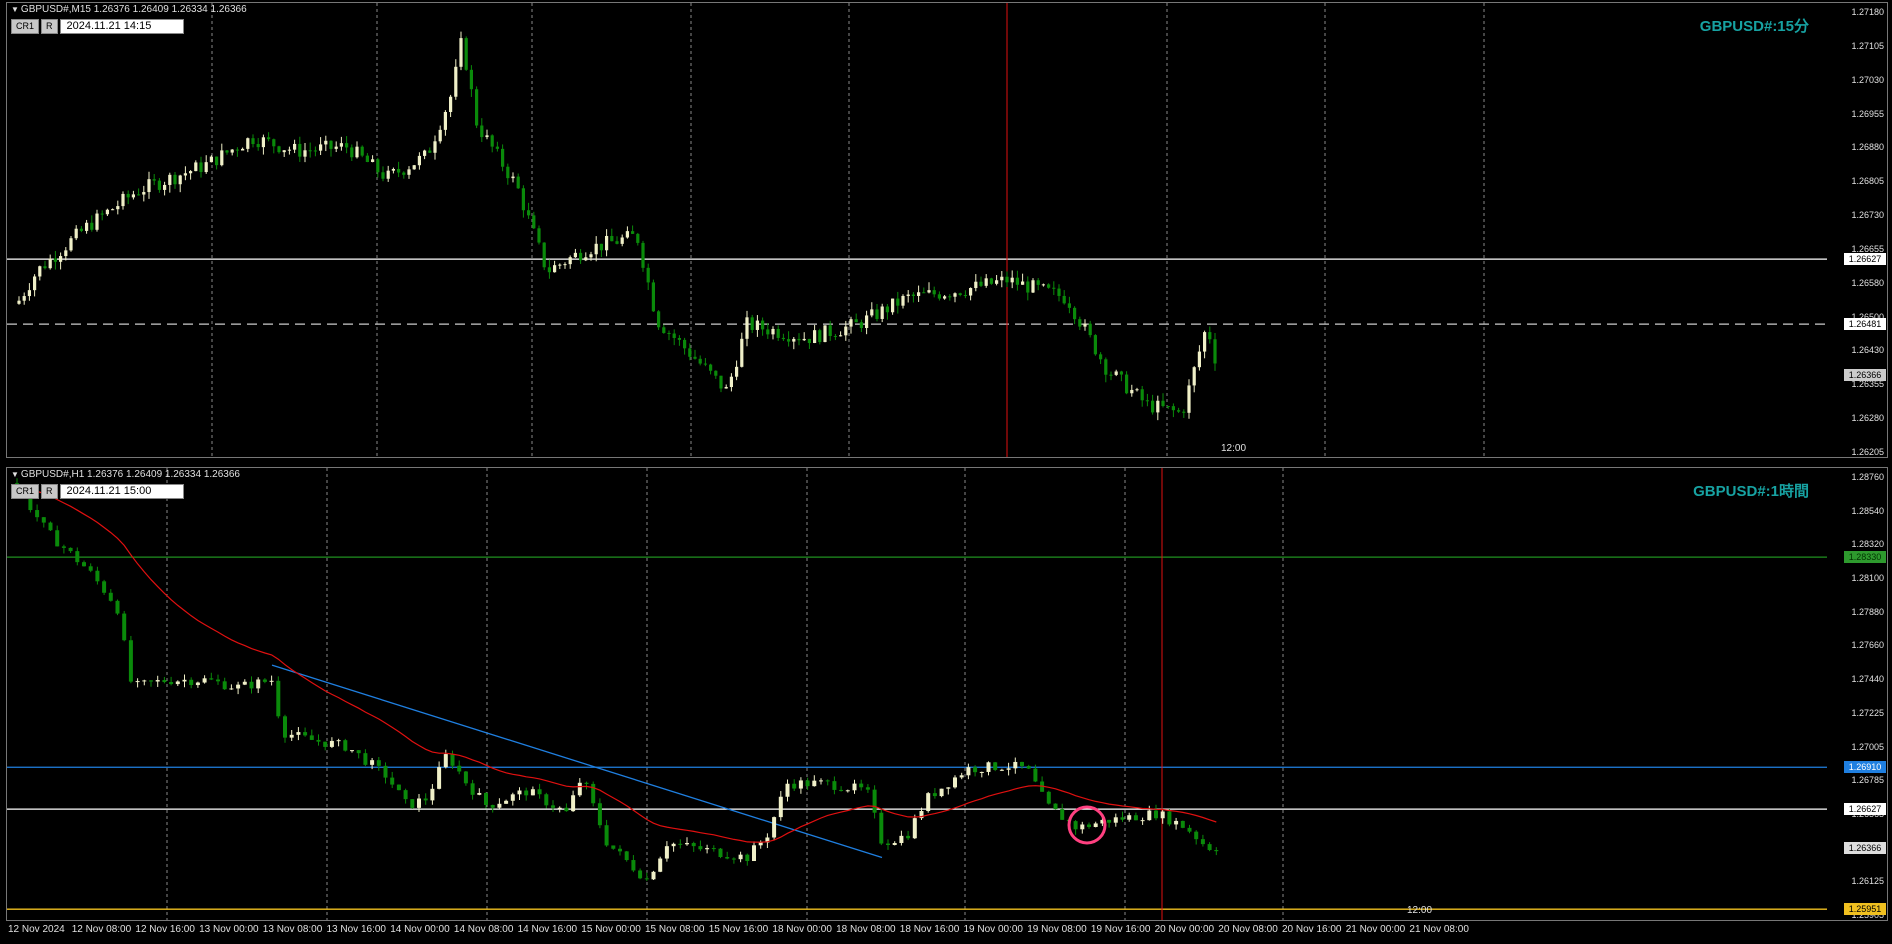  What do you see at coordinates (1120, 929) in the screenshot?
I see `time-tick-label: 19 Nov 16:00` at bounding box center [1120, 929].